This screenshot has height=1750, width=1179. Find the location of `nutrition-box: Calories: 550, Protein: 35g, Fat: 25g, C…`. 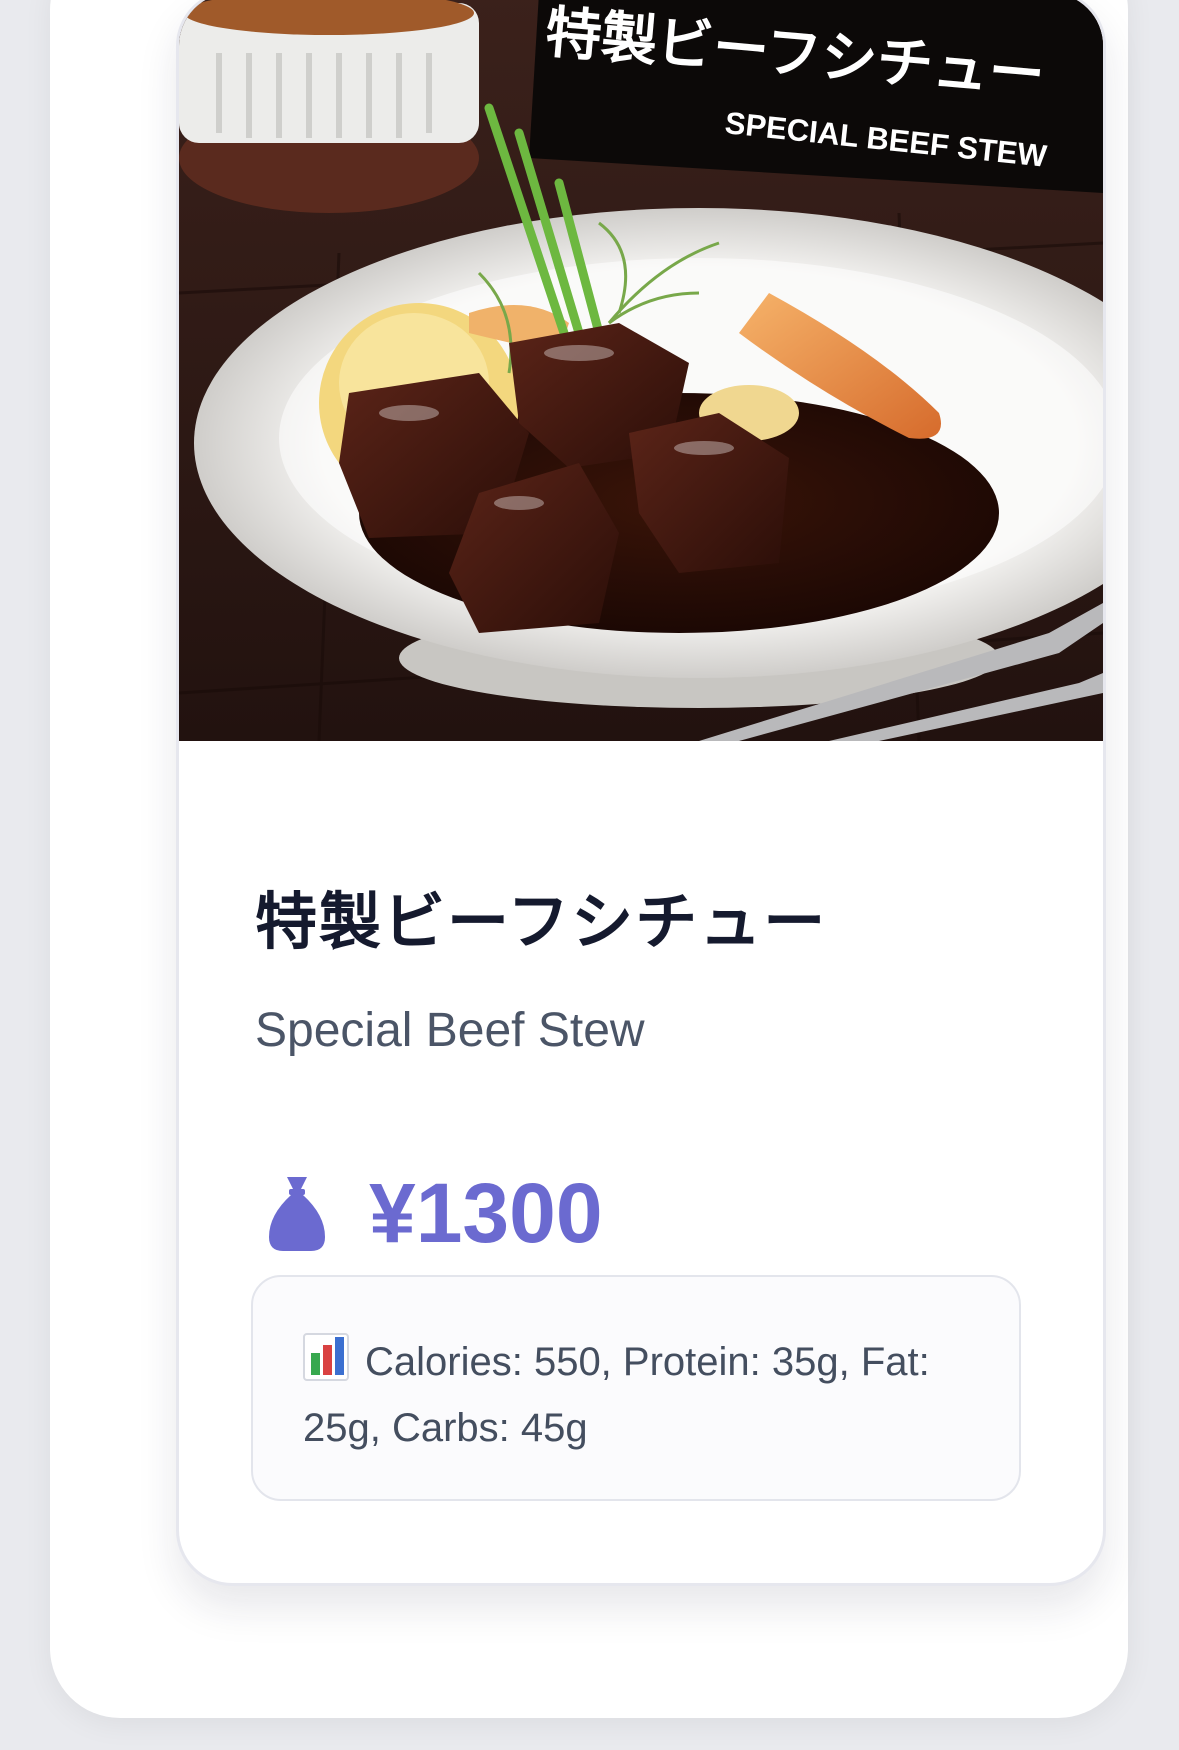

nutrition-box: Calories: 550, Protein: 35g, Fat: 25g, C… is located at coordinates (636, 1388).